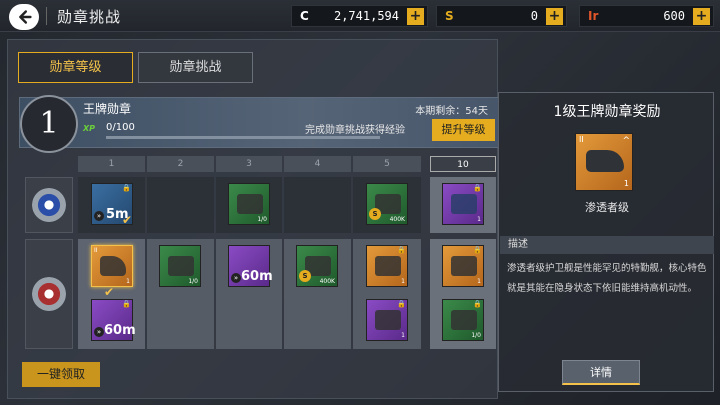  I want to click on column-header: 2, so click(180, 164).